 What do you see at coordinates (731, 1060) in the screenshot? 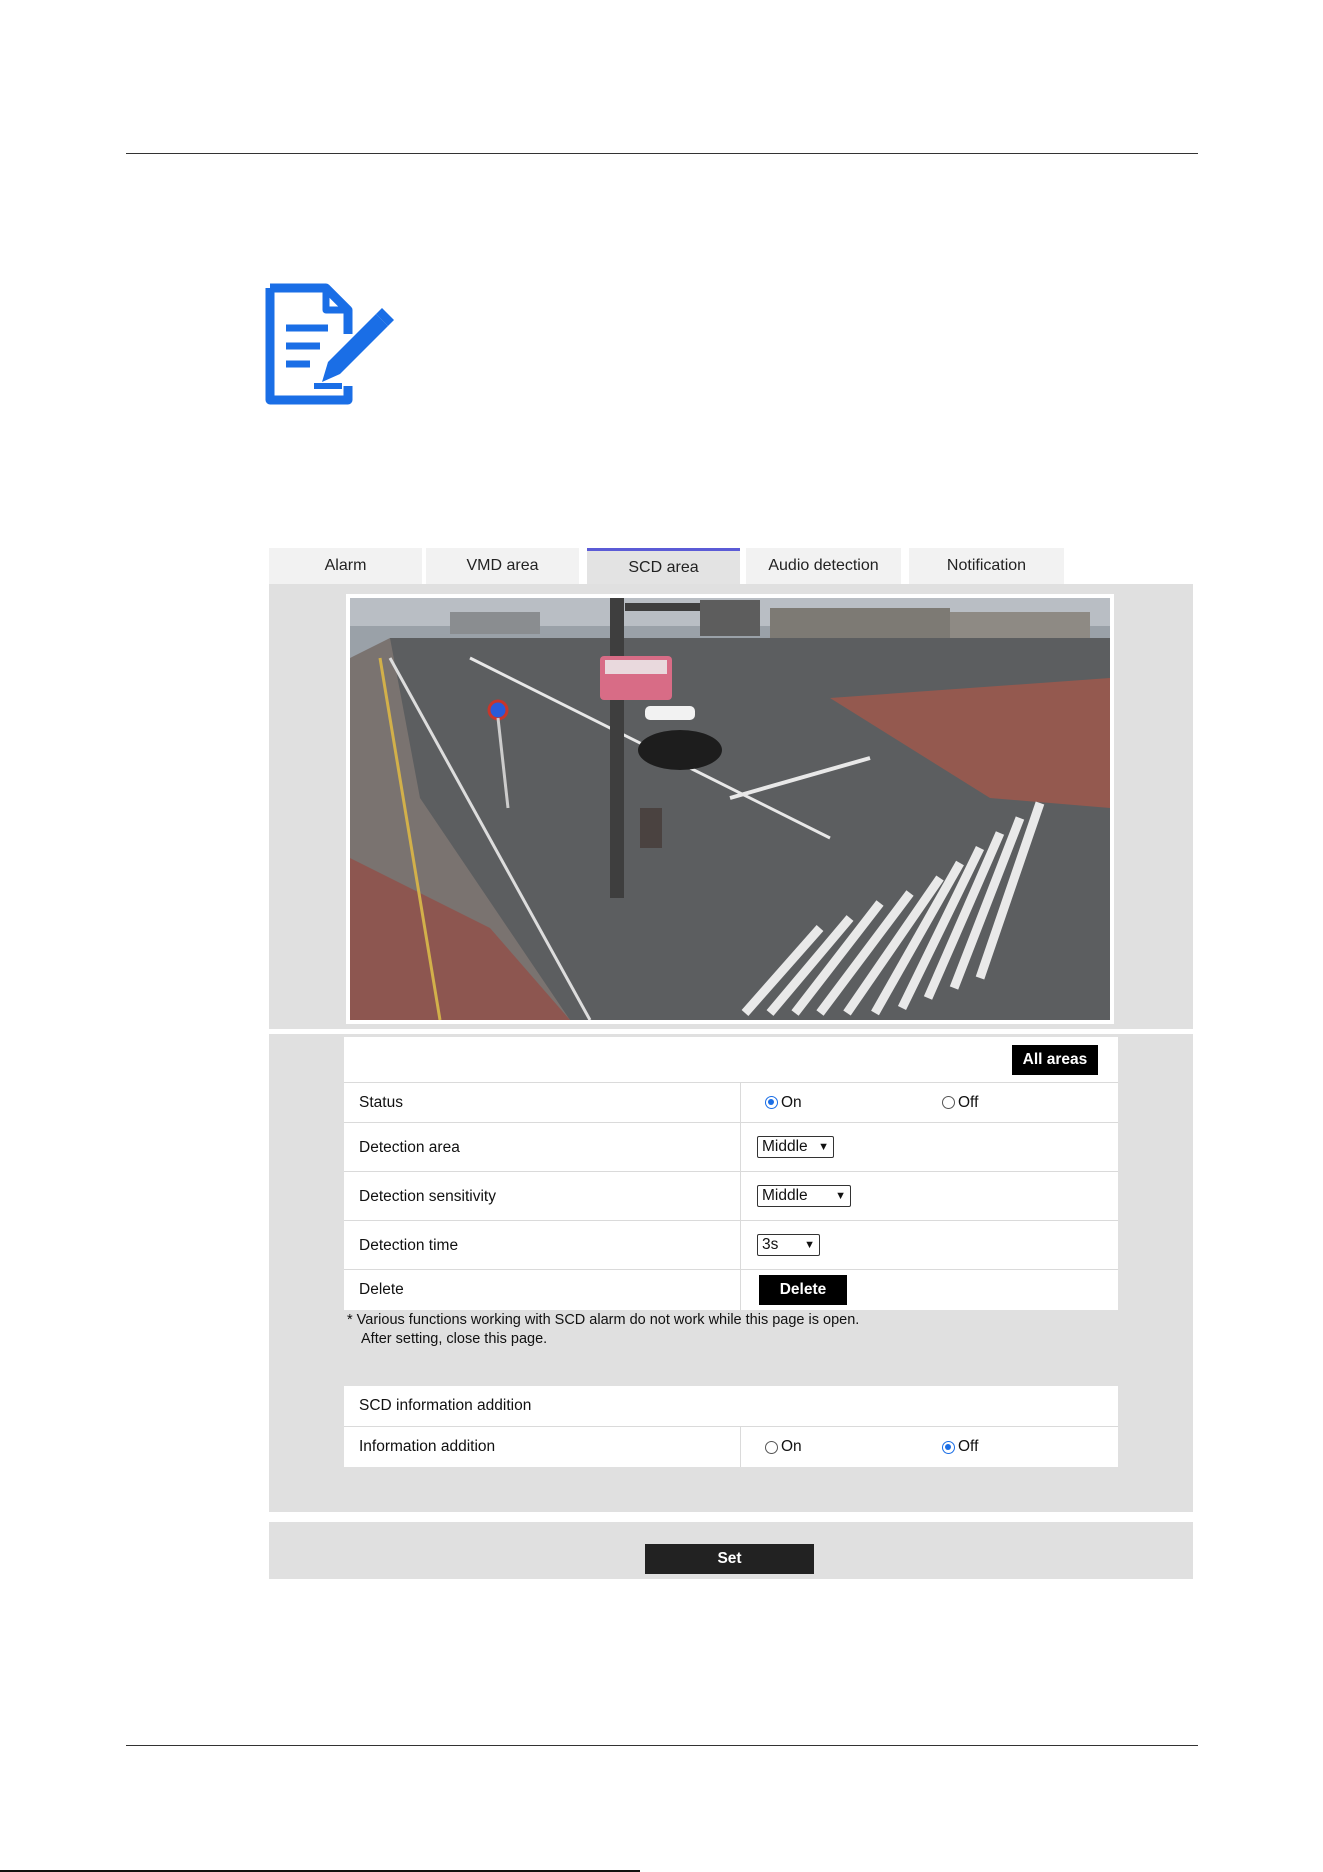
I see `all-areas-row: All areas` at bounding box center [731, 1060].